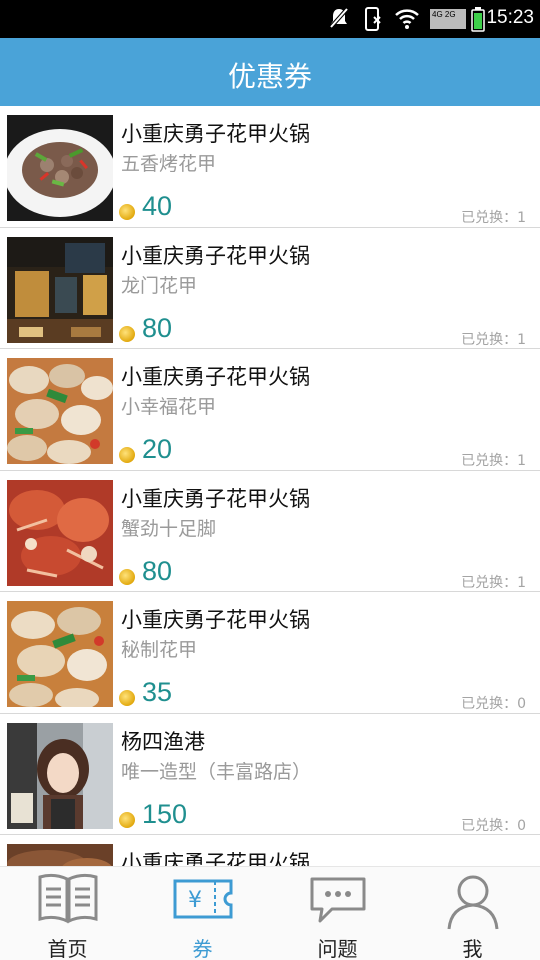 The width and height of the screenshot is (540, 960). I want to click on book-icon, so click(67, 898).